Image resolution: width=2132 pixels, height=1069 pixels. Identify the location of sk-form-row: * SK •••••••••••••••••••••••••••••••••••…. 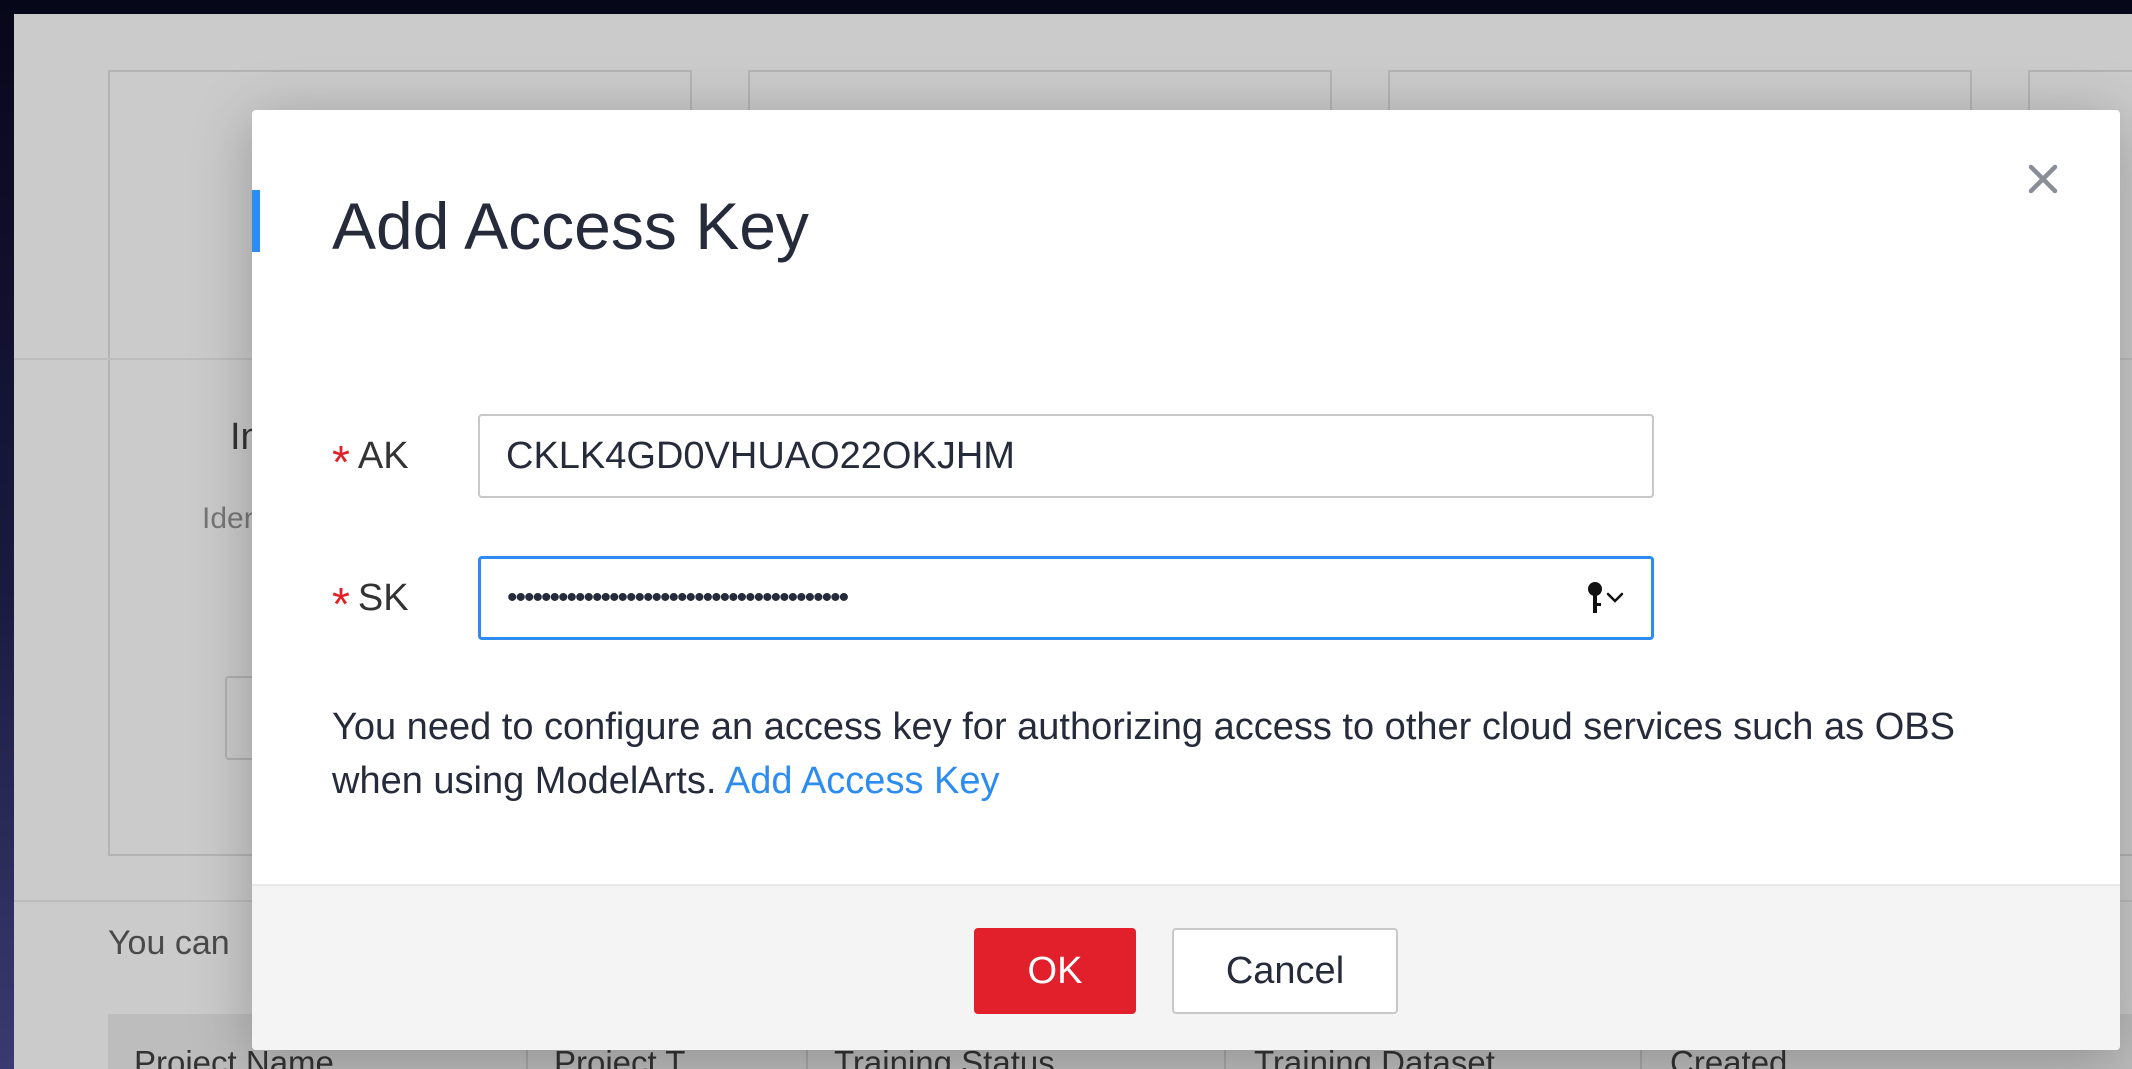
(1042, 598).